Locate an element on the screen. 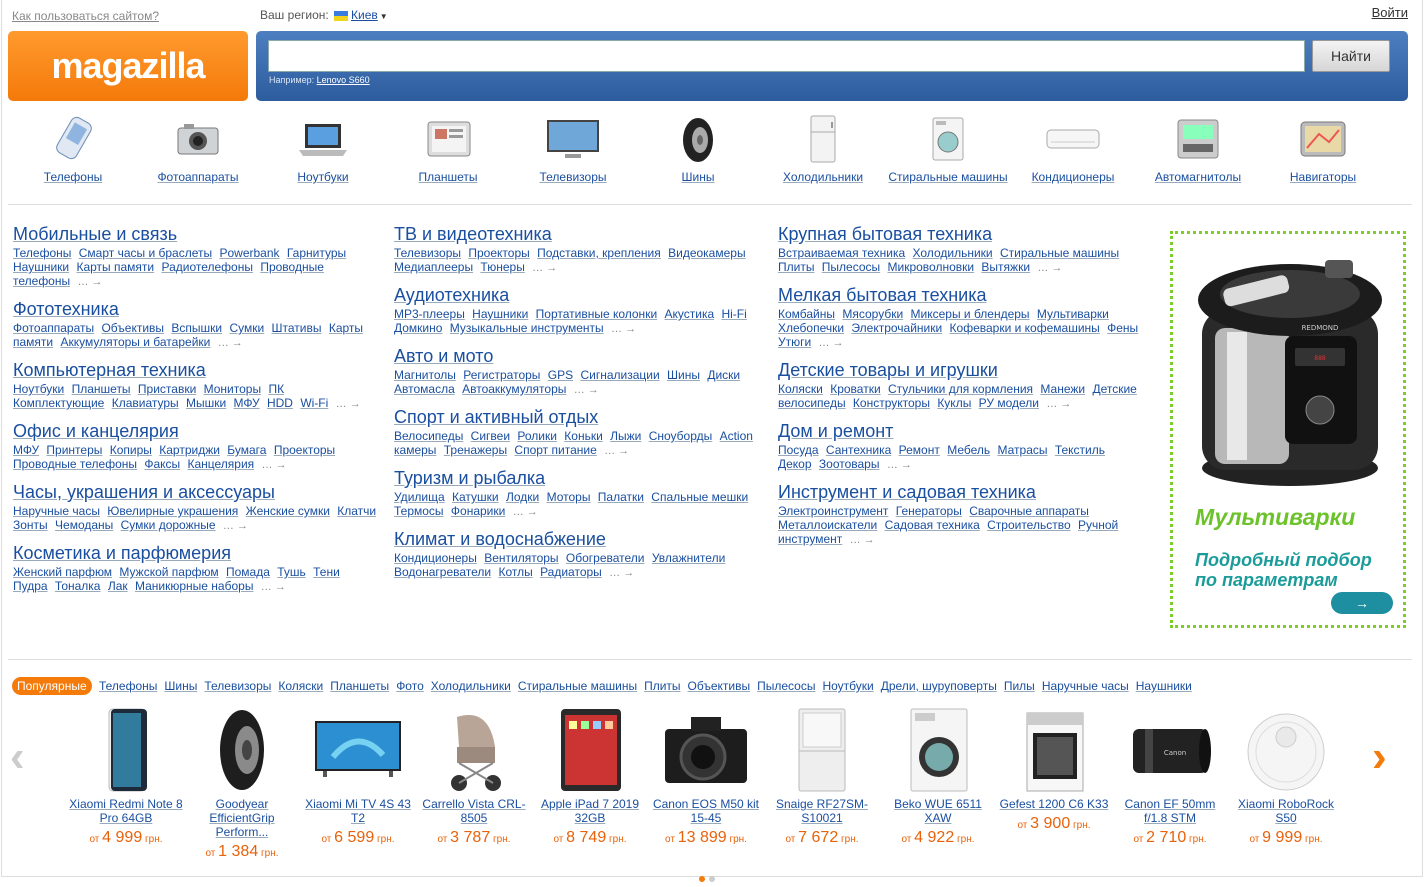 This screenshot has width=1426, height=887. catalog-link: Генераторы is located at coordinates (929, 511).